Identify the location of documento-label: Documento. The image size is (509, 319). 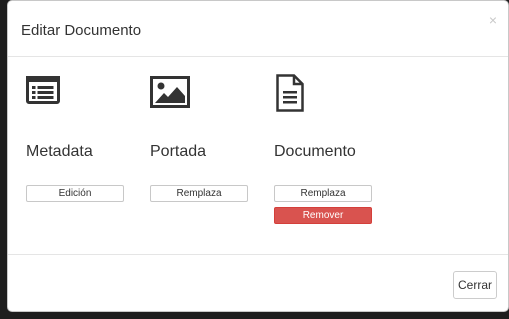
(315, 151).